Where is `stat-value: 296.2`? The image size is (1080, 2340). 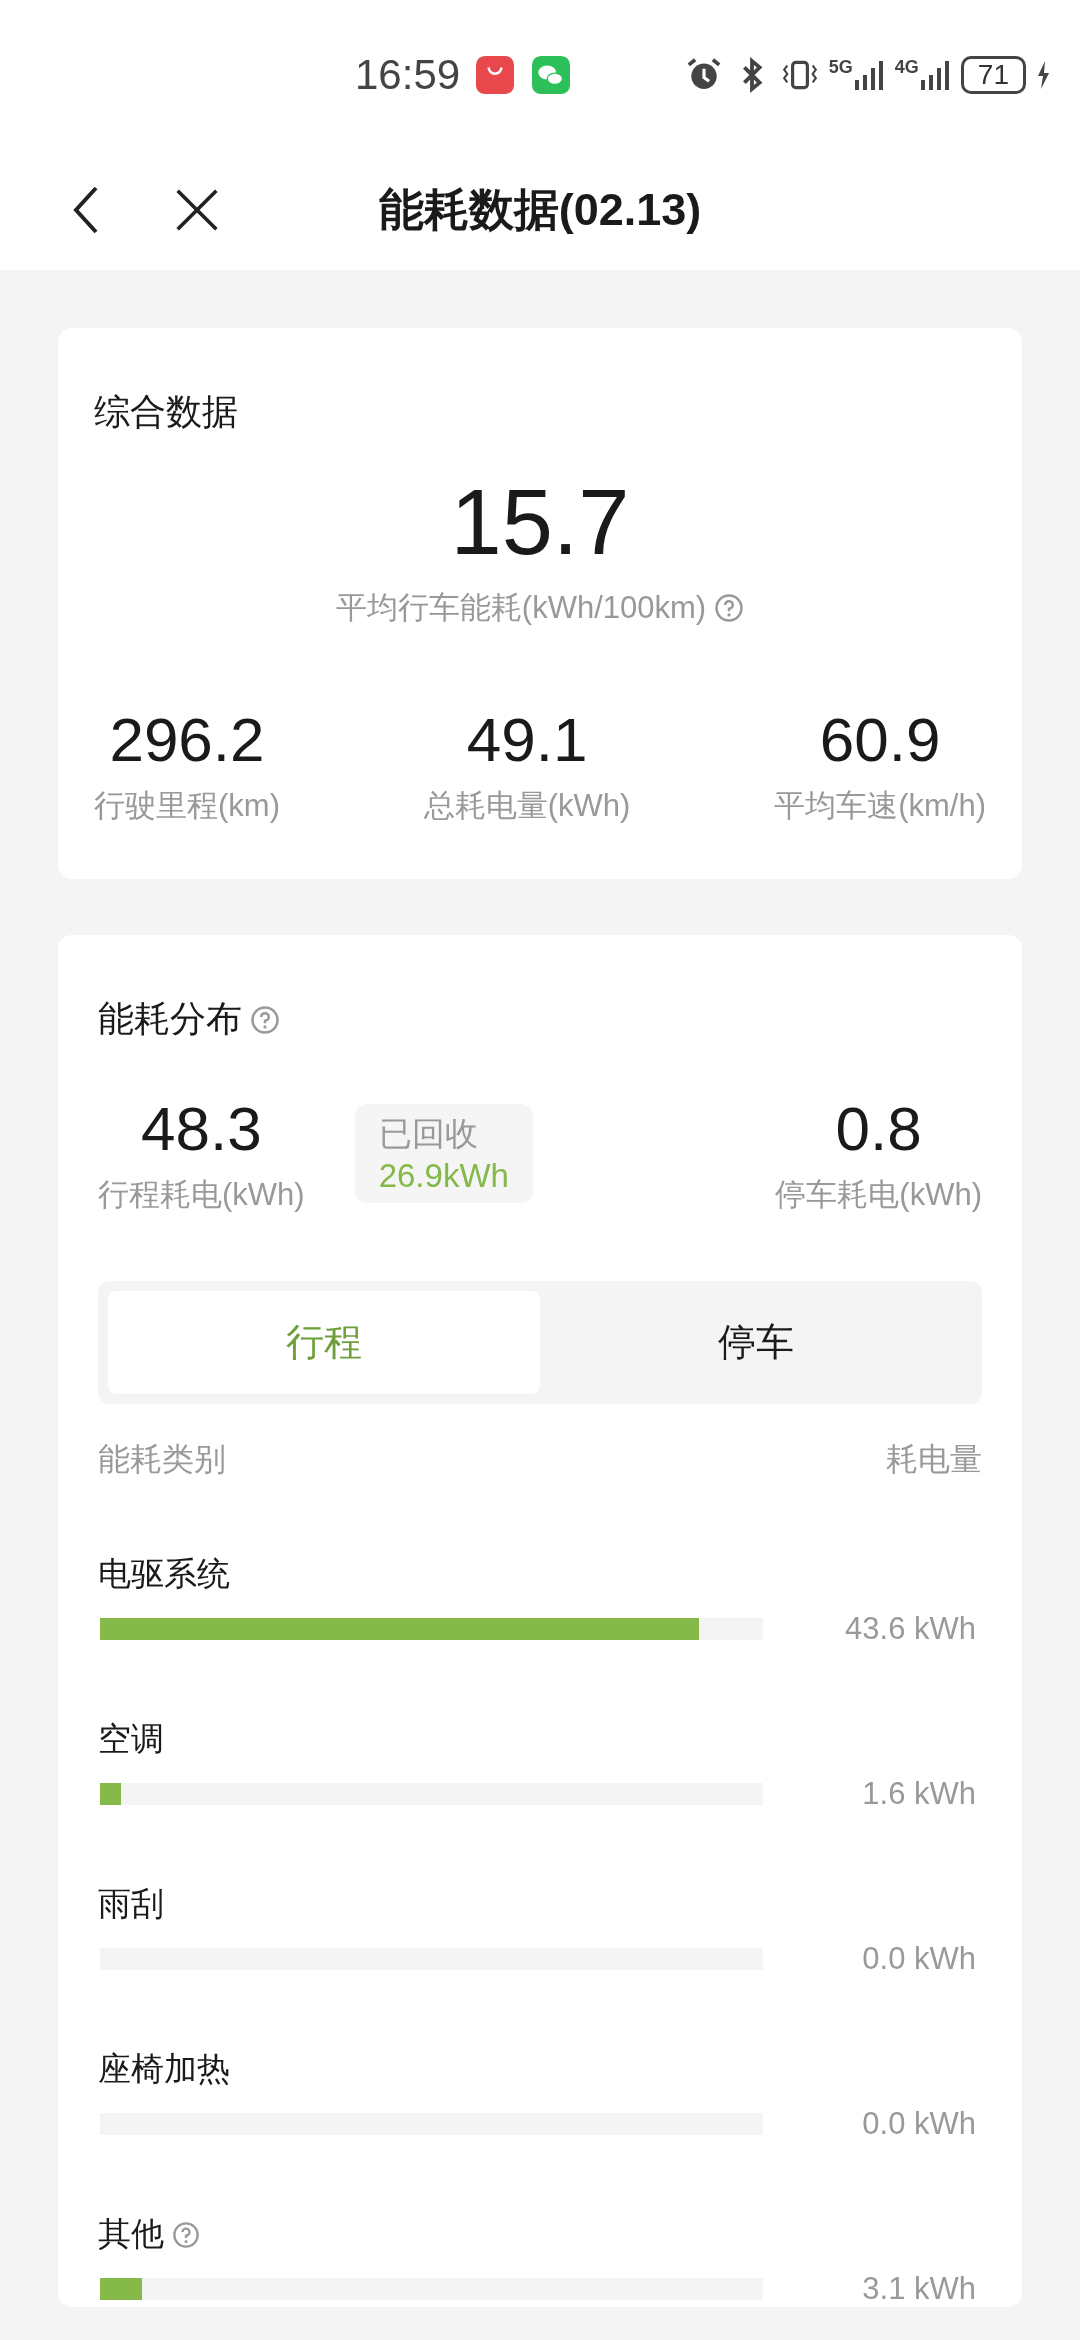
stat-value: 296.2 is located at coordinates (187, 740).